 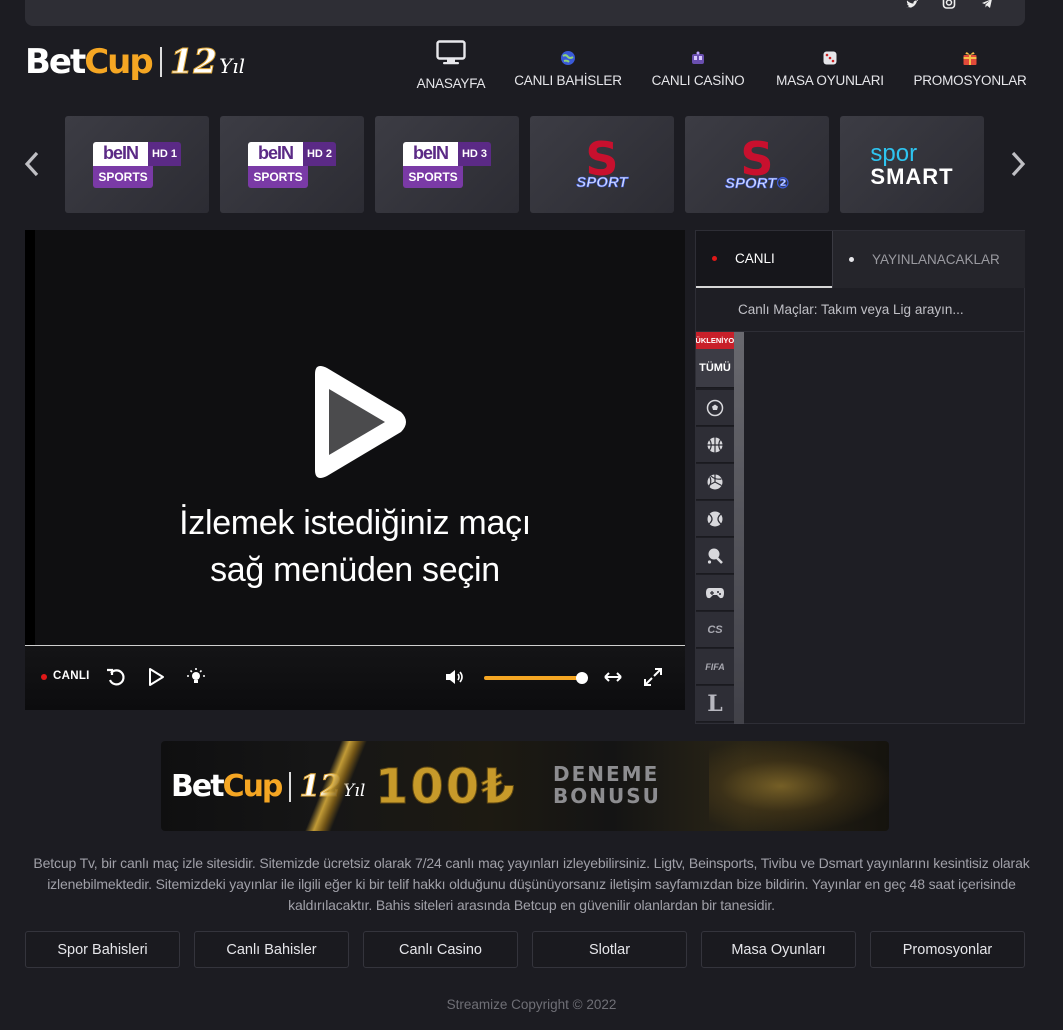 What do you see at coordinates (32, 166) in the screenshot?
I see `chevron-left-icon` at bounding box center [32, 166].